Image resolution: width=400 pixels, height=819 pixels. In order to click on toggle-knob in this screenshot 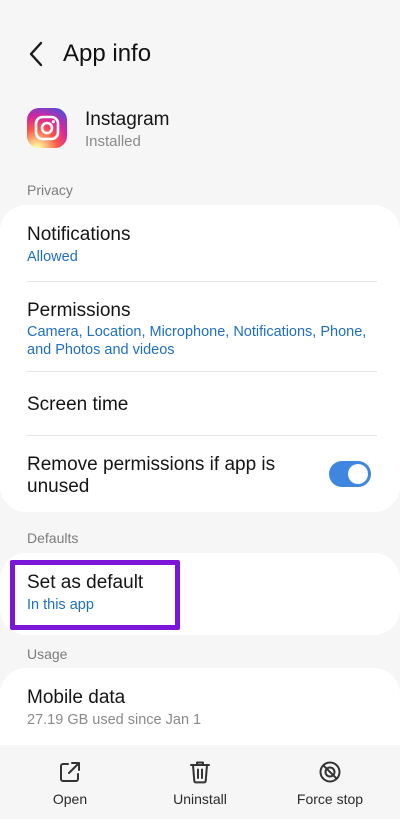, I will do `click(358, 474)`.